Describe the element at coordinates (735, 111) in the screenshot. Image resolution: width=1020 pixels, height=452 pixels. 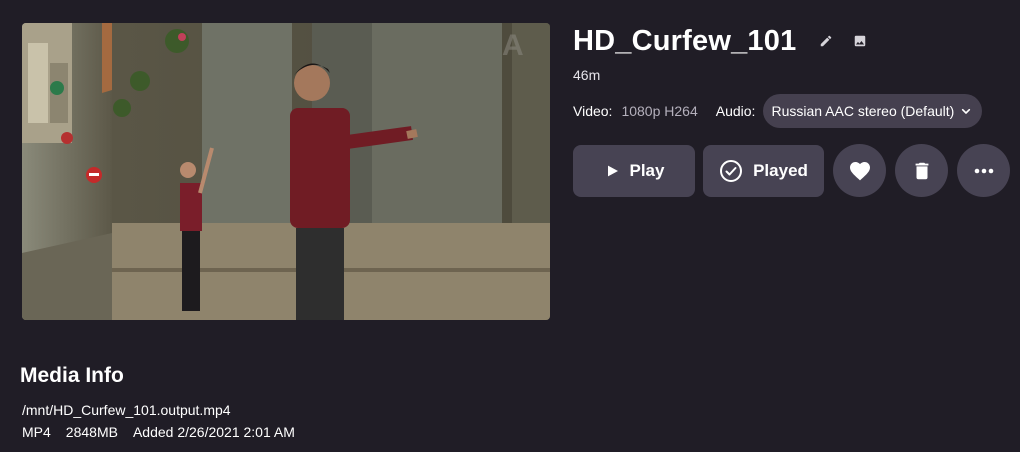
I see `audio-label: Audio:` at that location.